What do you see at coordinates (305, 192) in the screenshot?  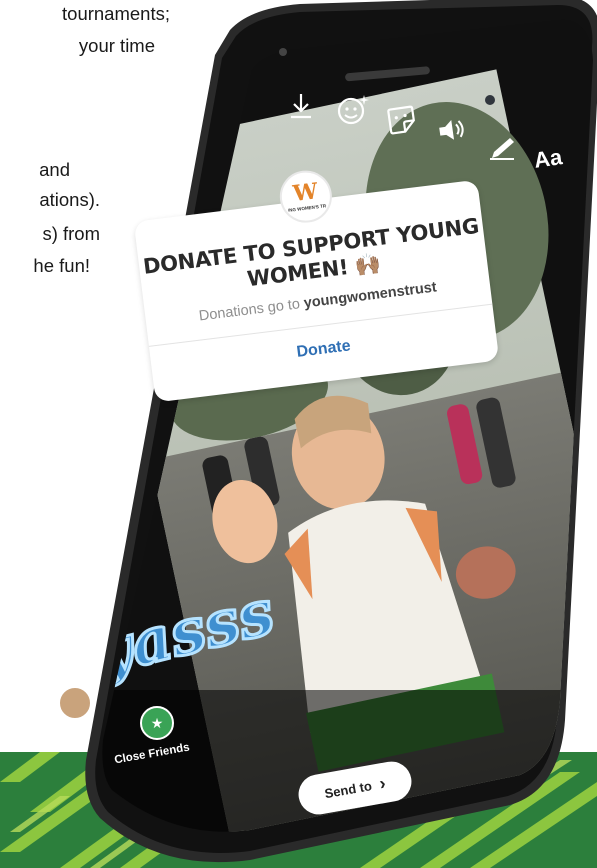 I see `svg-text: W` at bounding box center [305, 192].